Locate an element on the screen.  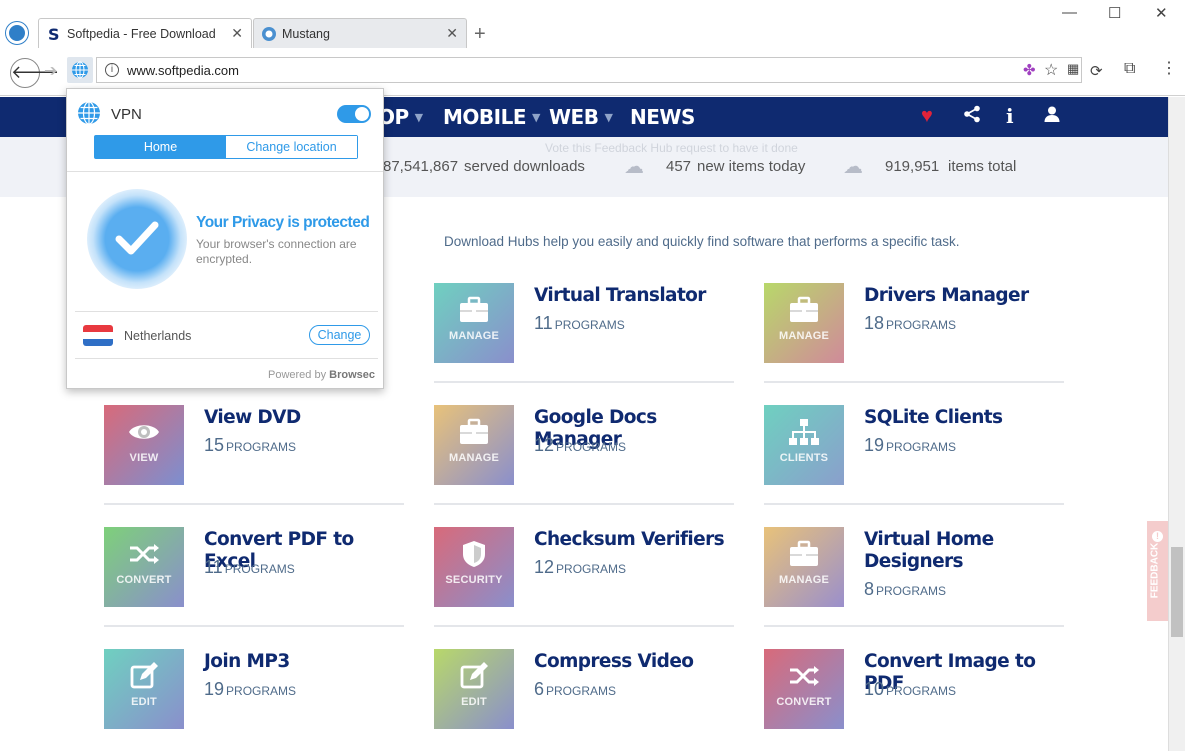
user-icon is located at coordinates (1052, 116).